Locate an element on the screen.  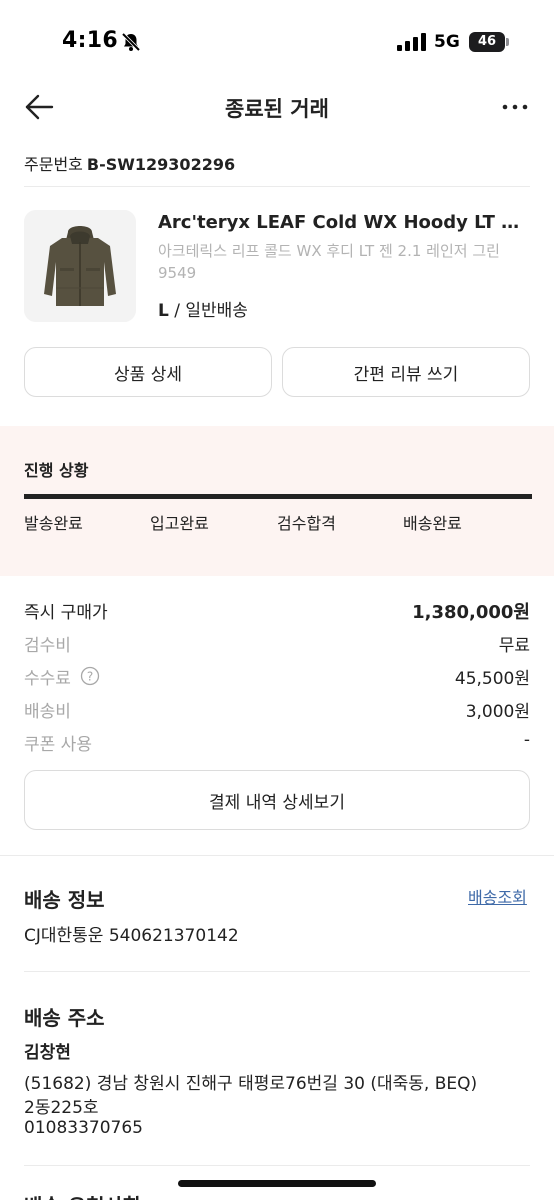
progress-bar is located at coordinates (278, 496).